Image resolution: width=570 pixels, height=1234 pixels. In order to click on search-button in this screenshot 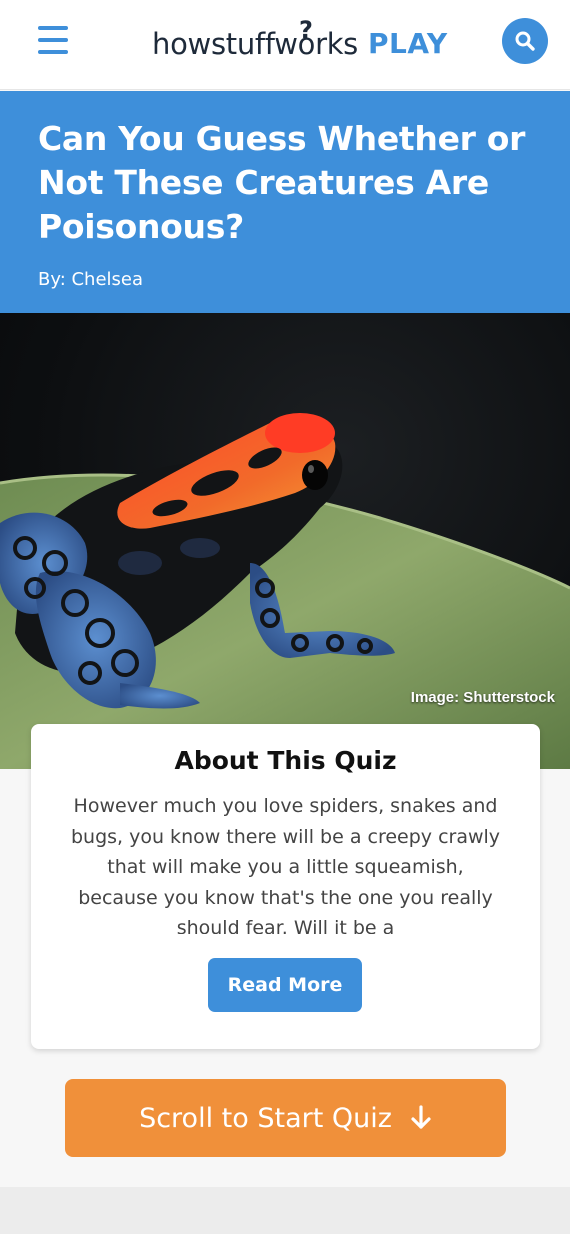, I will do `click(525, 41)`.